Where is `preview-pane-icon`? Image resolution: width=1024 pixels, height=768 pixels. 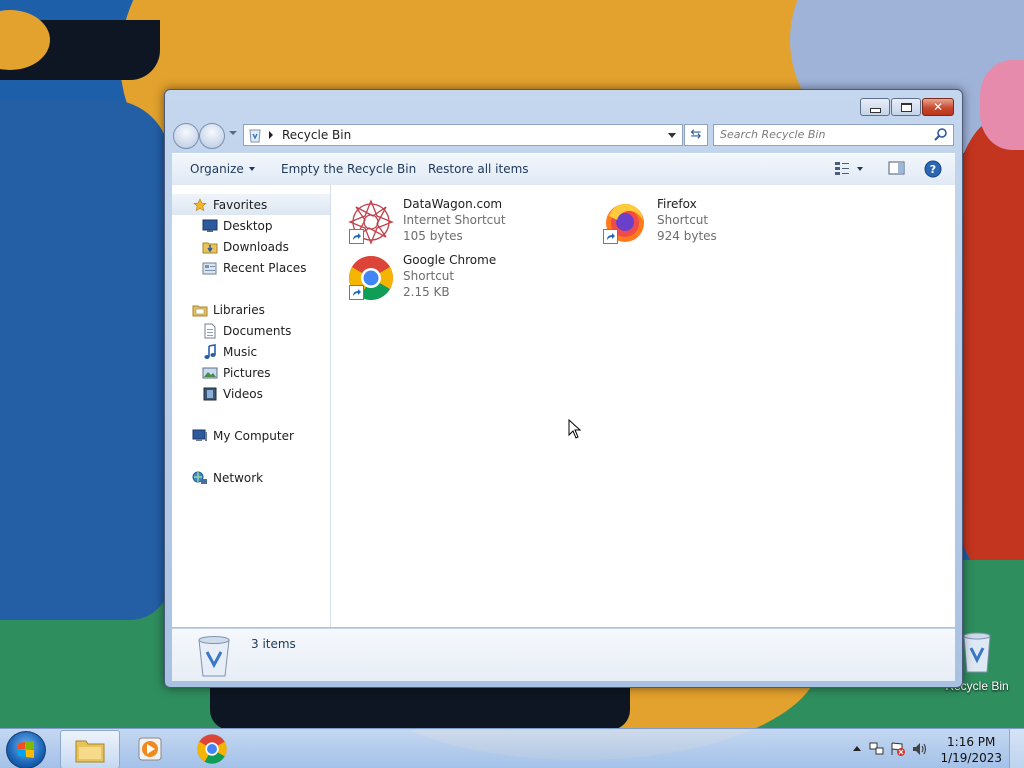
preview-pane-icon is located at coordinates (897, 168).